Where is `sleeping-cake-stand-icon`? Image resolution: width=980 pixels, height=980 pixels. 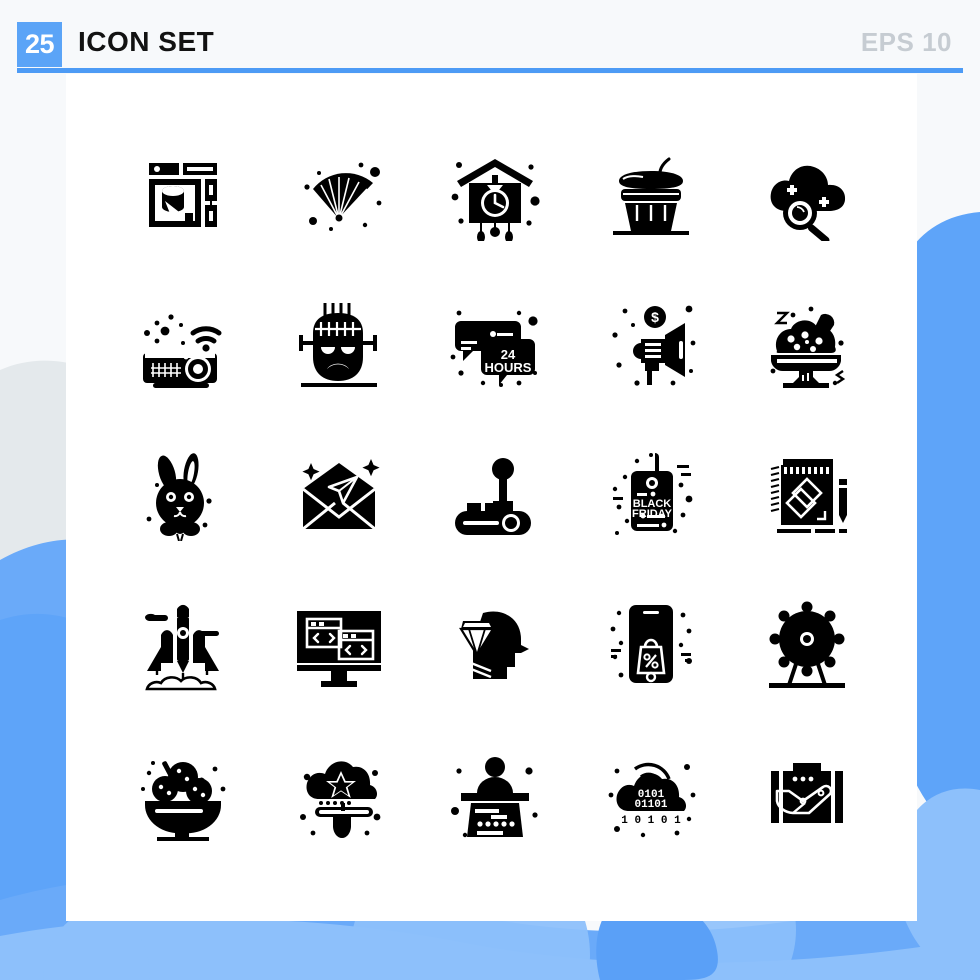 sleeping-cake-stand-icon is located at coordinates (808, 347).